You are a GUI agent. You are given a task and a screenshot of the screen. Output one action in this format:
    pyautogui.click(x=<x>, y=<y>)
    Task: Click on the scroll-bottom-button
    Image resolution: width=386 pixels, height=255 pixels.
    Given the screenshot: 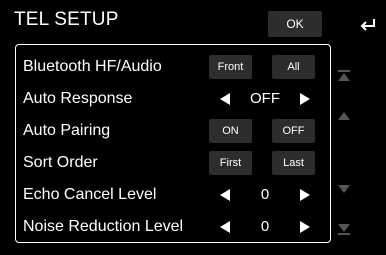 What is the action you would take?
    pyautogui.click(x=344, y=229)
    